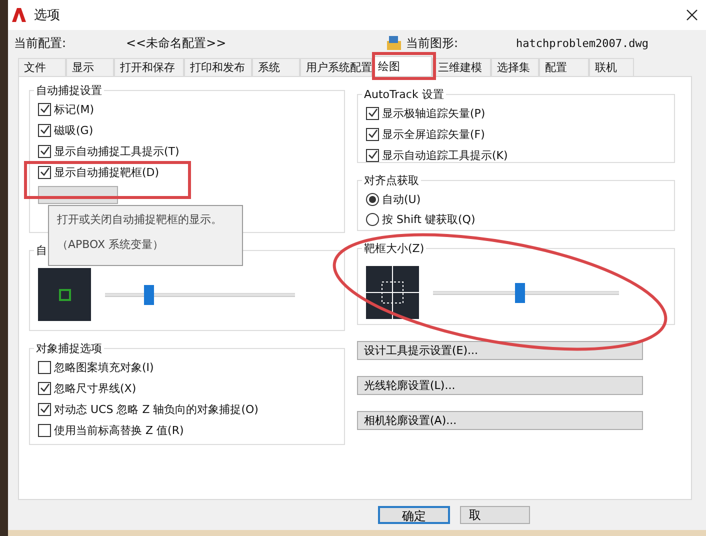 The width and height of the screenshot is (706, 536). I want to click on profile-label: 当前配置:, so click(41, 43).